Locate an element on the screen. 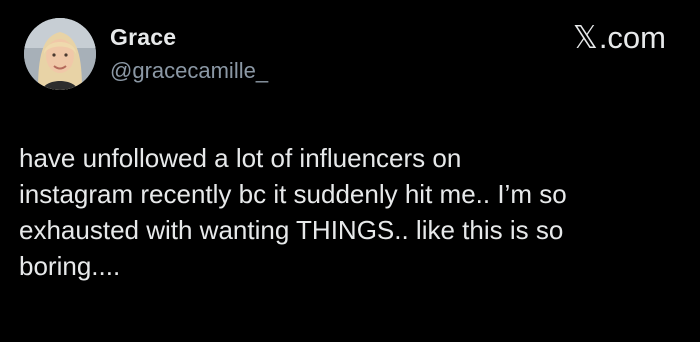 The width and height of the screenshot is (700, 342). x-brand-logo: 𝕏 .com is located at coordinates (619, 38).